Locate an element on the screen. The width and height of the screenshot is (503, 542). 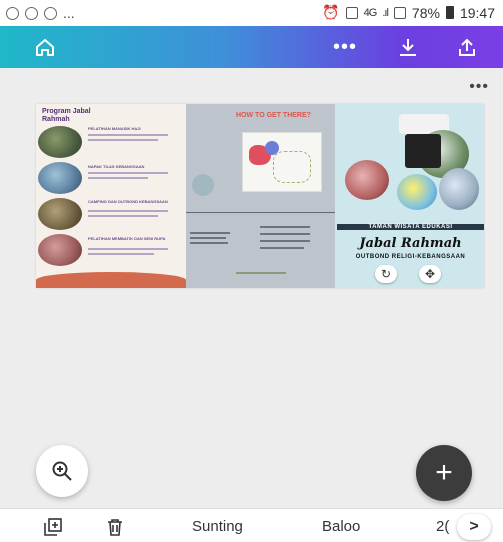
home-button is located at coordinates (45, 47).